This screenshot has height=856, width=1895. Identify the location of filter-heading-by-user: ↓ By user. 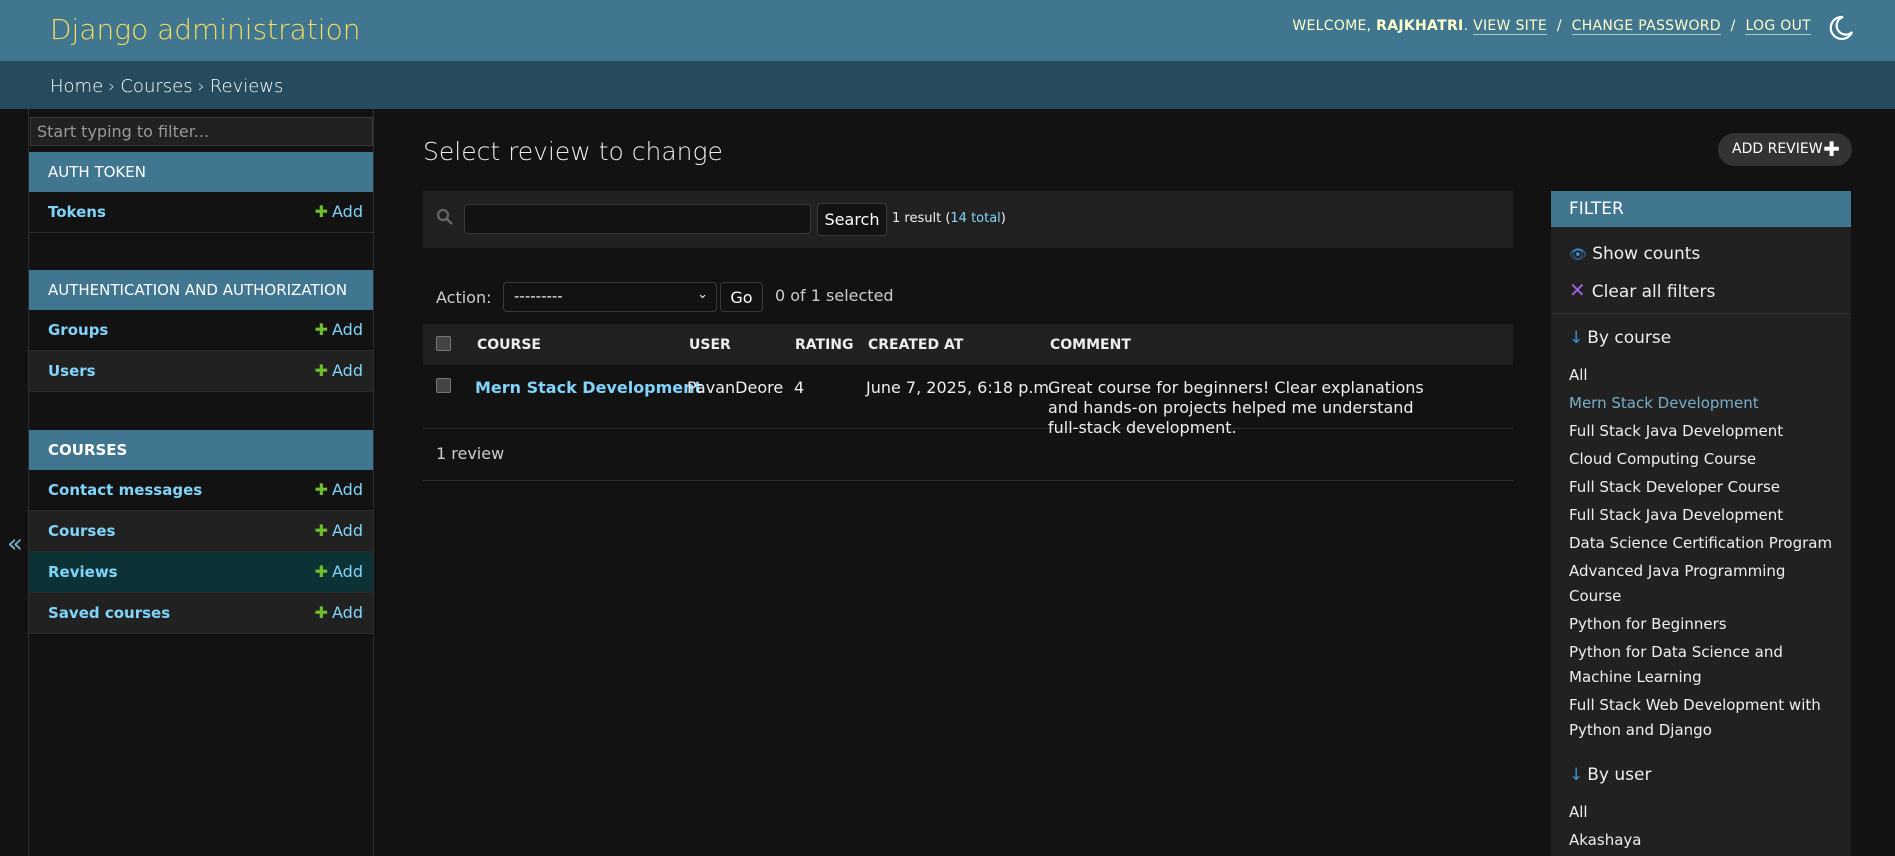
(1610, 775).